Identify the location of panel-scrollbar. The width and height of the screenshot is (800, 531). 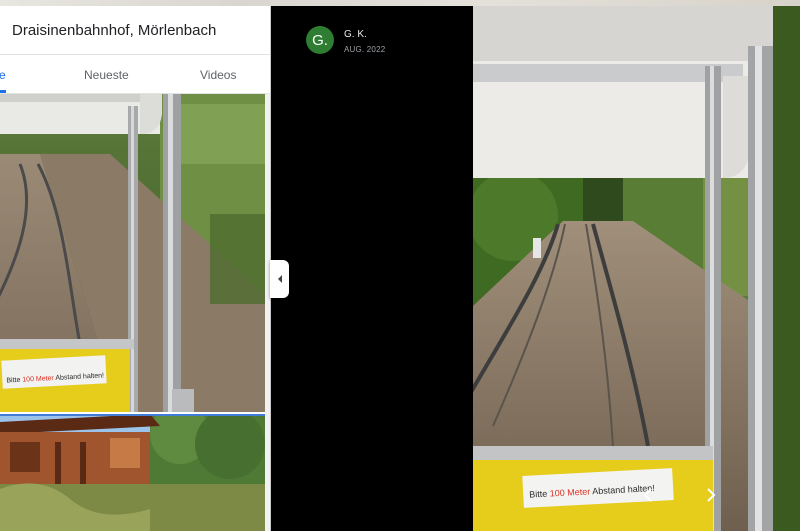
(267, 312).